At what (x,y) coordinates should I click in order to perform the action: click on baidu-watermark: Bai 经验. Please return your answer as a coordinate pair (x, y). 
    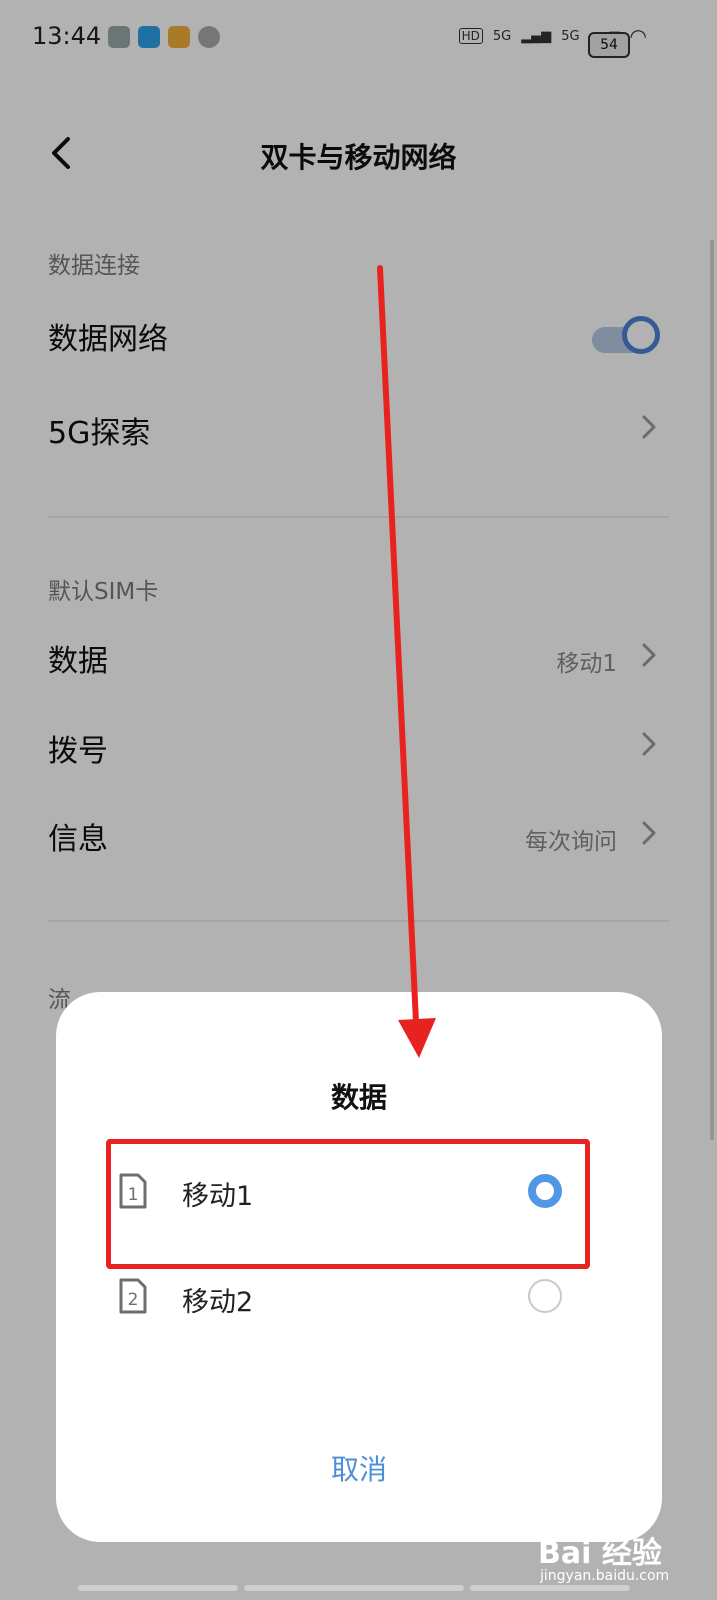
    Looking at the image, I should click on (600, 1553).